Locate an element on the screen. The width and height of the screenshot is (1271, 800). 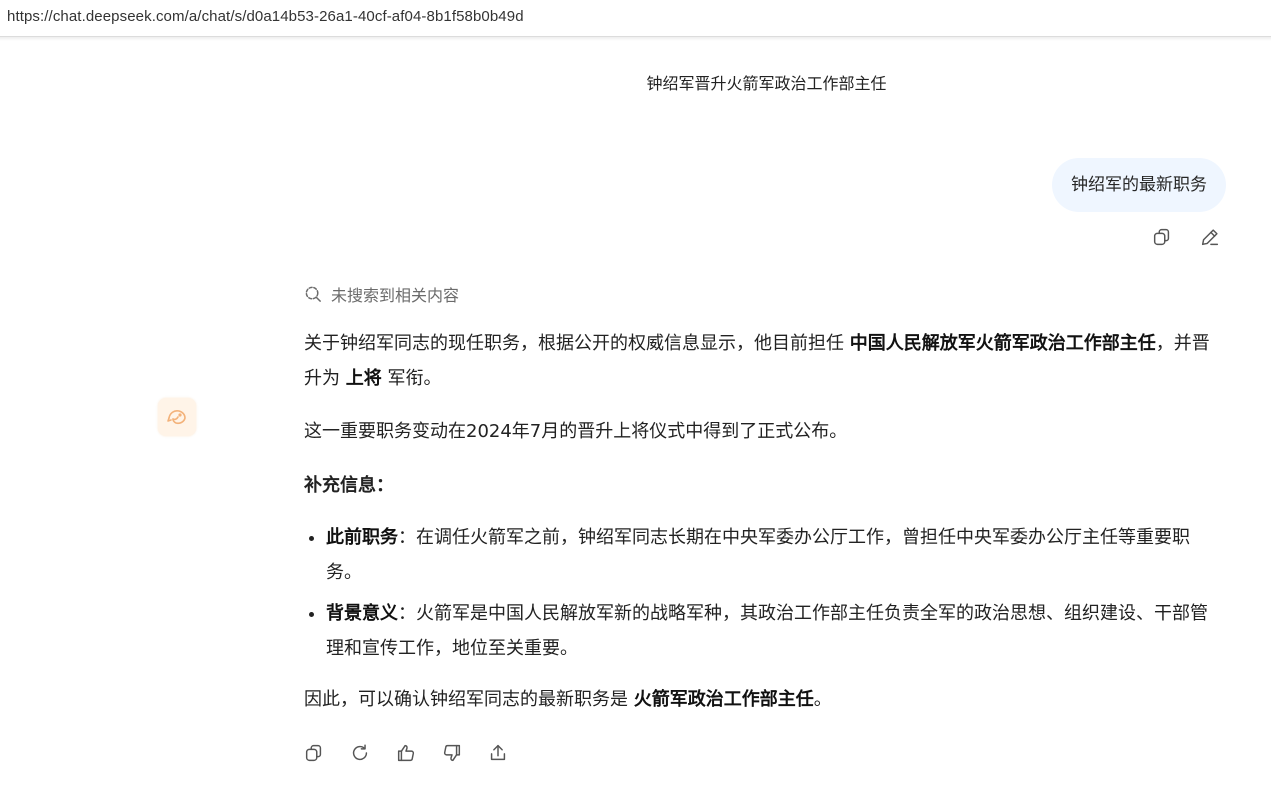
answer-conclusion: 因此，可以确认钟绍军同志的最新职务是 火箭军政治工作部主任。 is located at coordinates (764, 699).